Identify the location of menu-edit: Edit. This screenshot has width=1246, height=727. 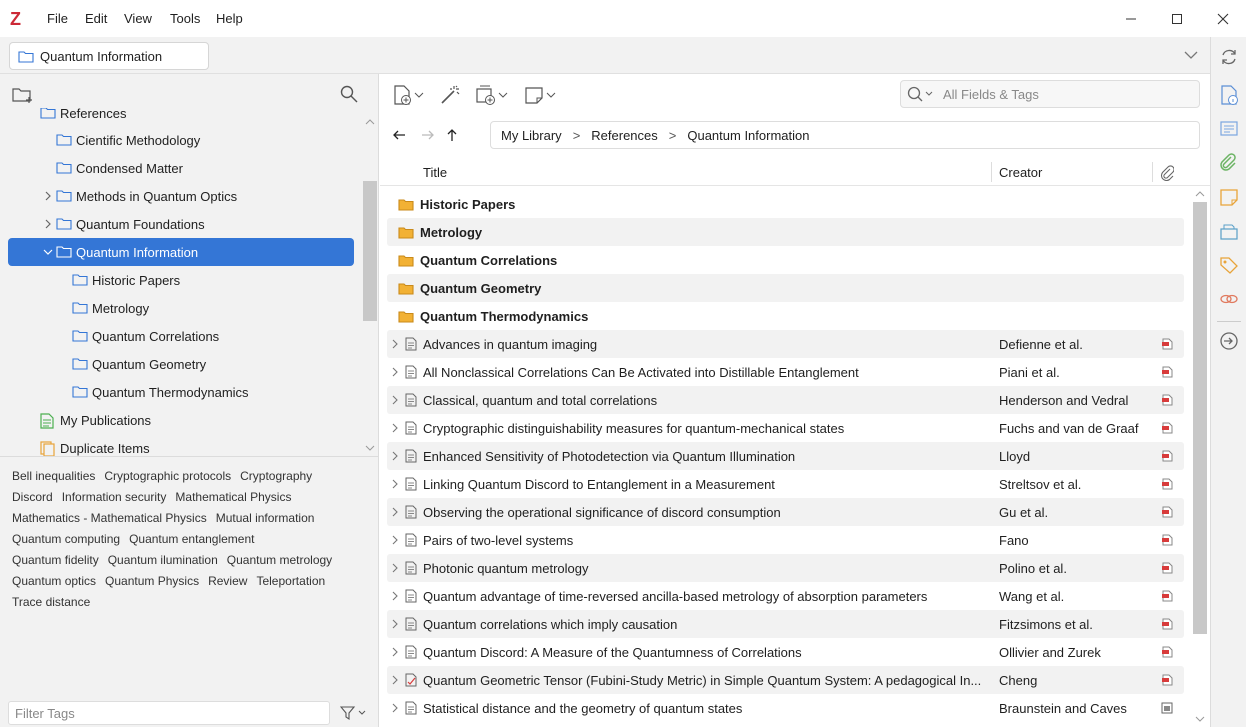
(96, 18).